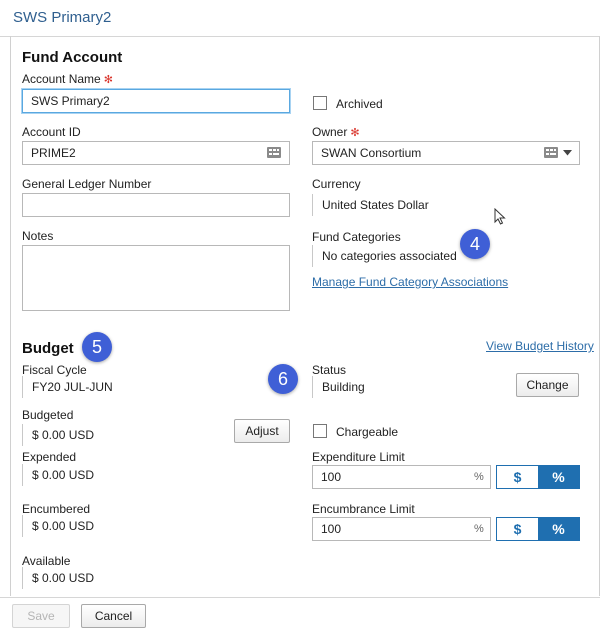 This screenshot has height=632, width=600. What do you see at coordinates (567, 153) in the screenshot?
I see `chevron-down-icon` at bounding box center [567, 153].